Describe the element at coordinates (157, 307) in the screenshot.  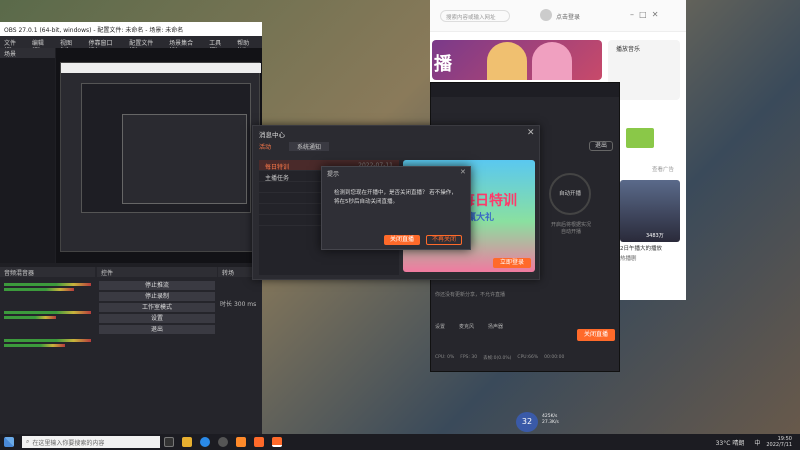
I see `studio-mode-button: 工作室模式` at that location.